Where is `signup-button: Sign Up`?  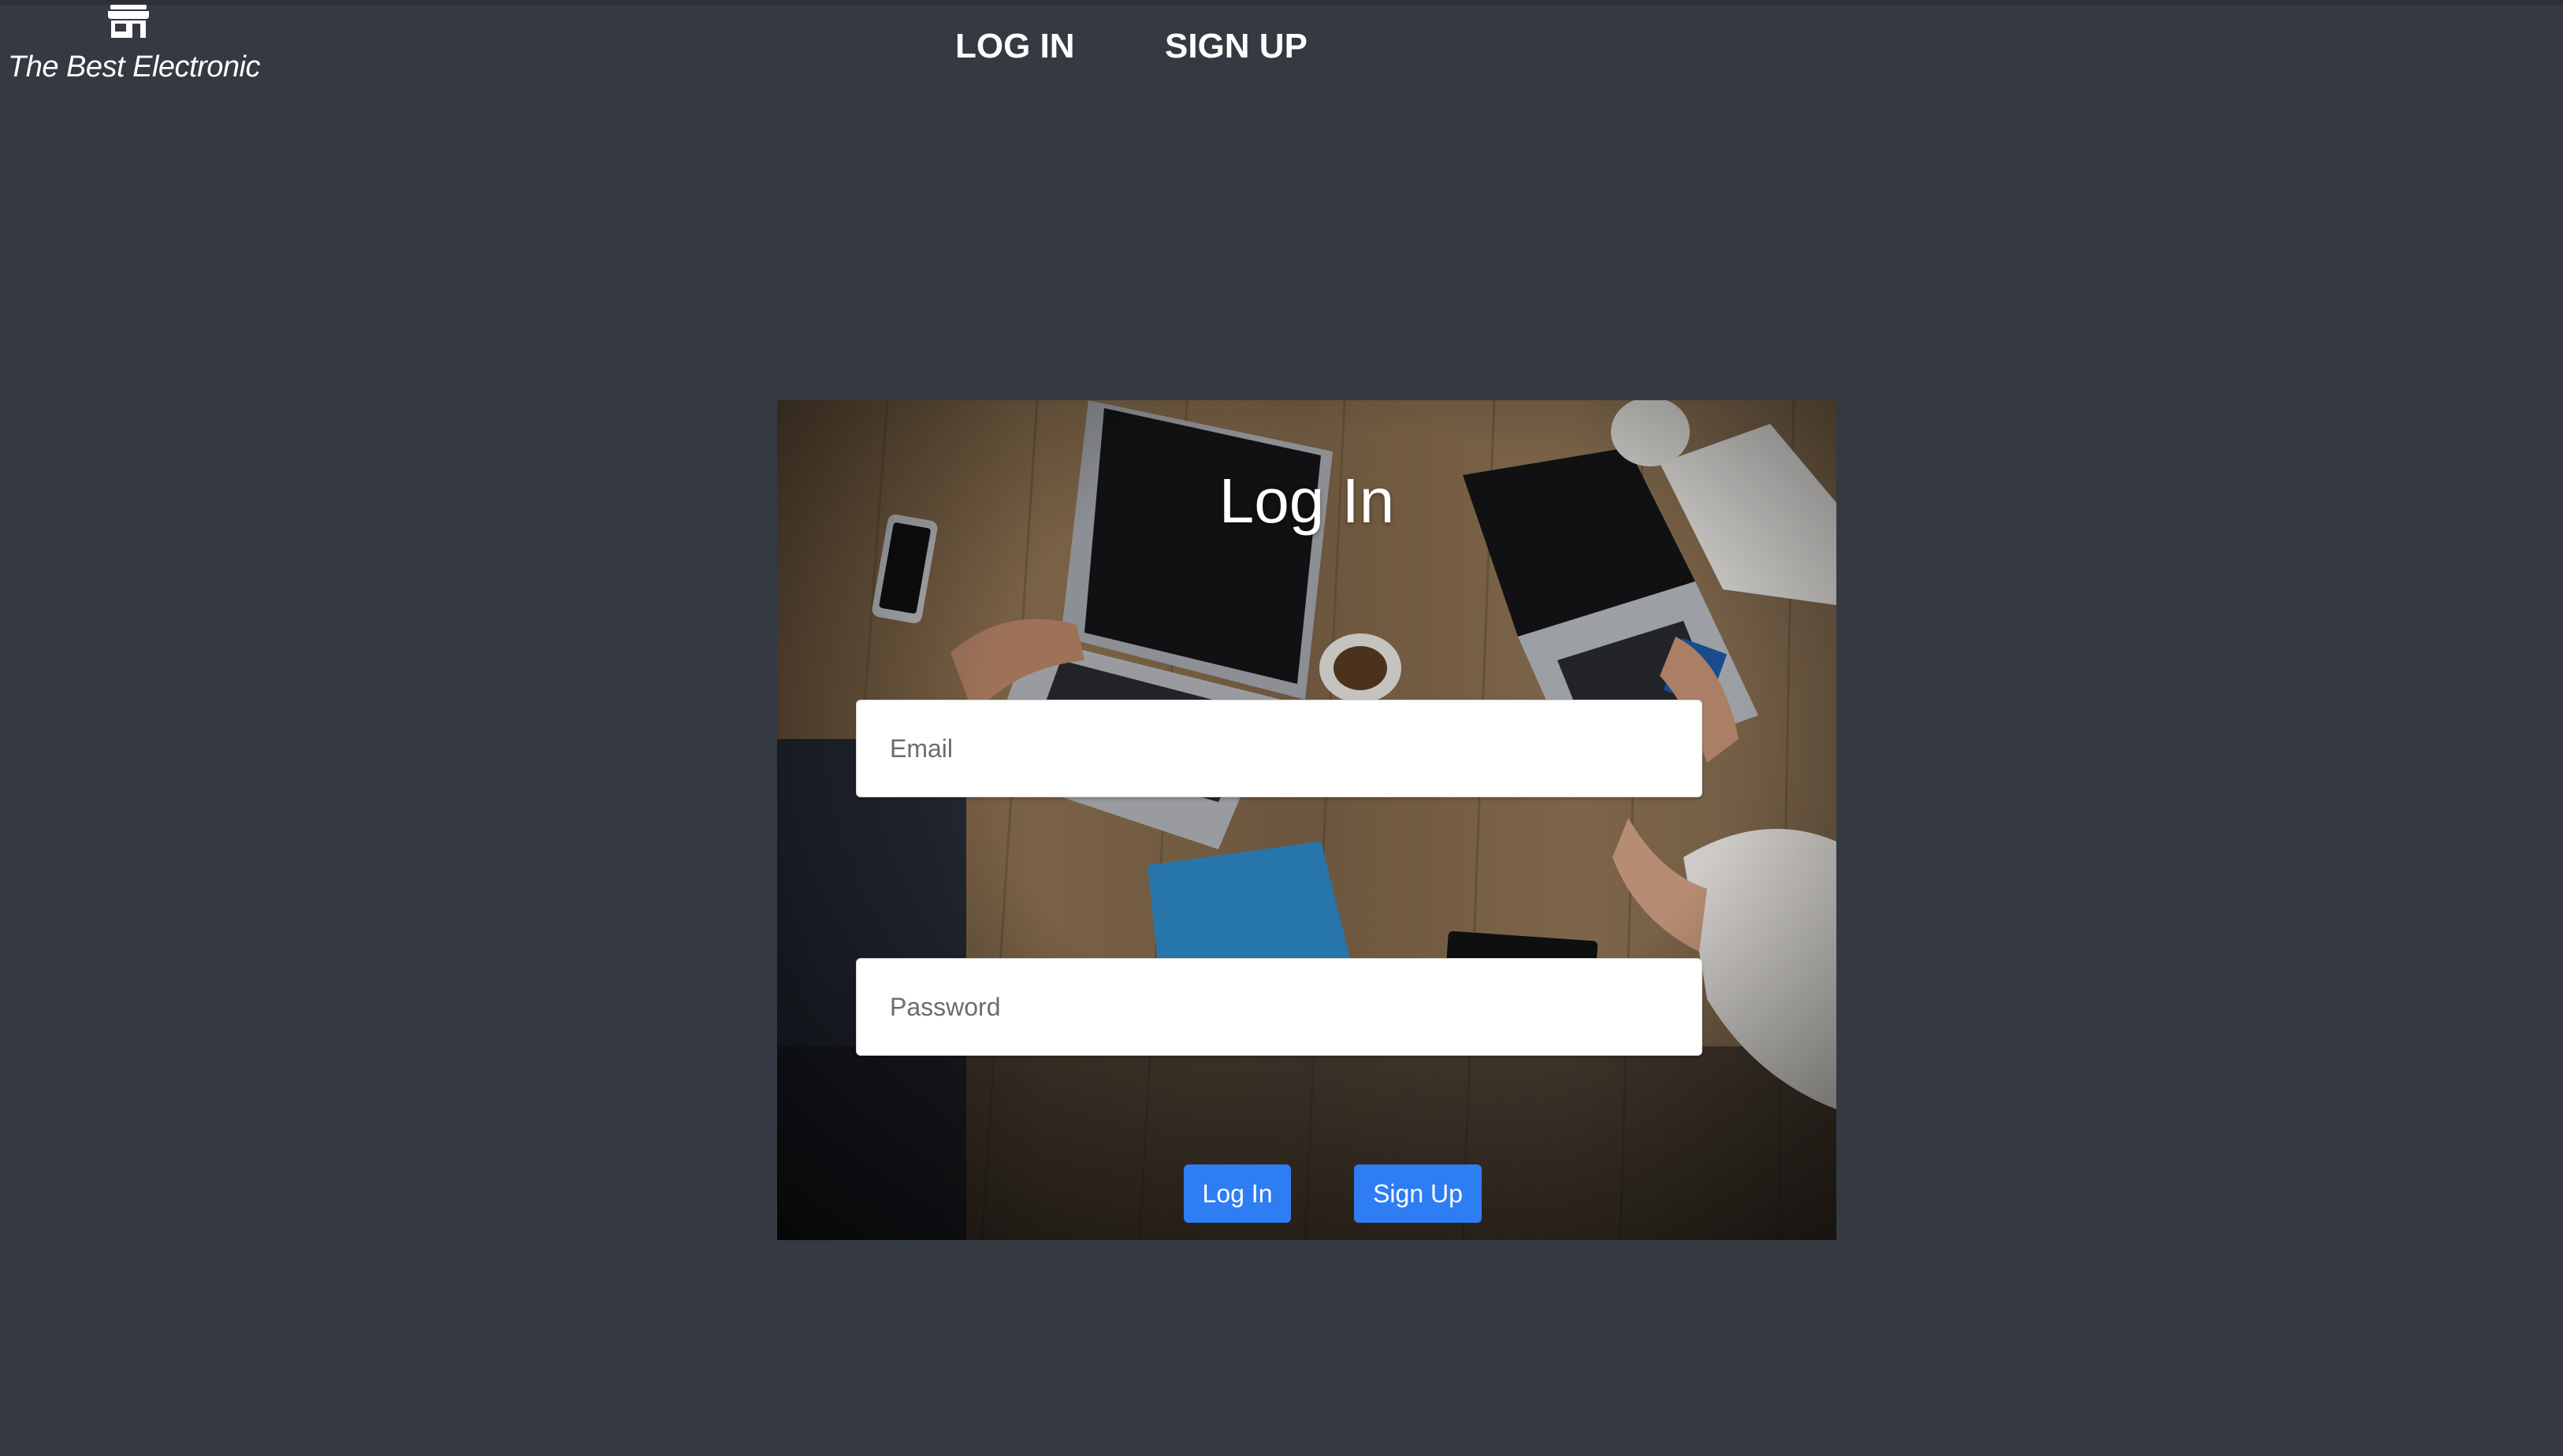
signup-button: Sign Up is located at coordinates (1418, 1193).